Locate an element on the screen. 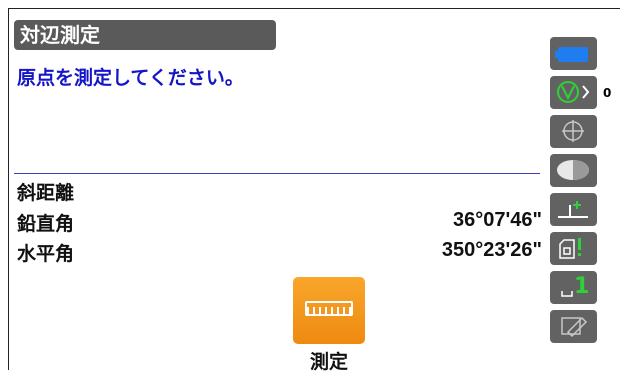 The image size is (624, 374). page-number: 1 is located at coordinates (582, 286).